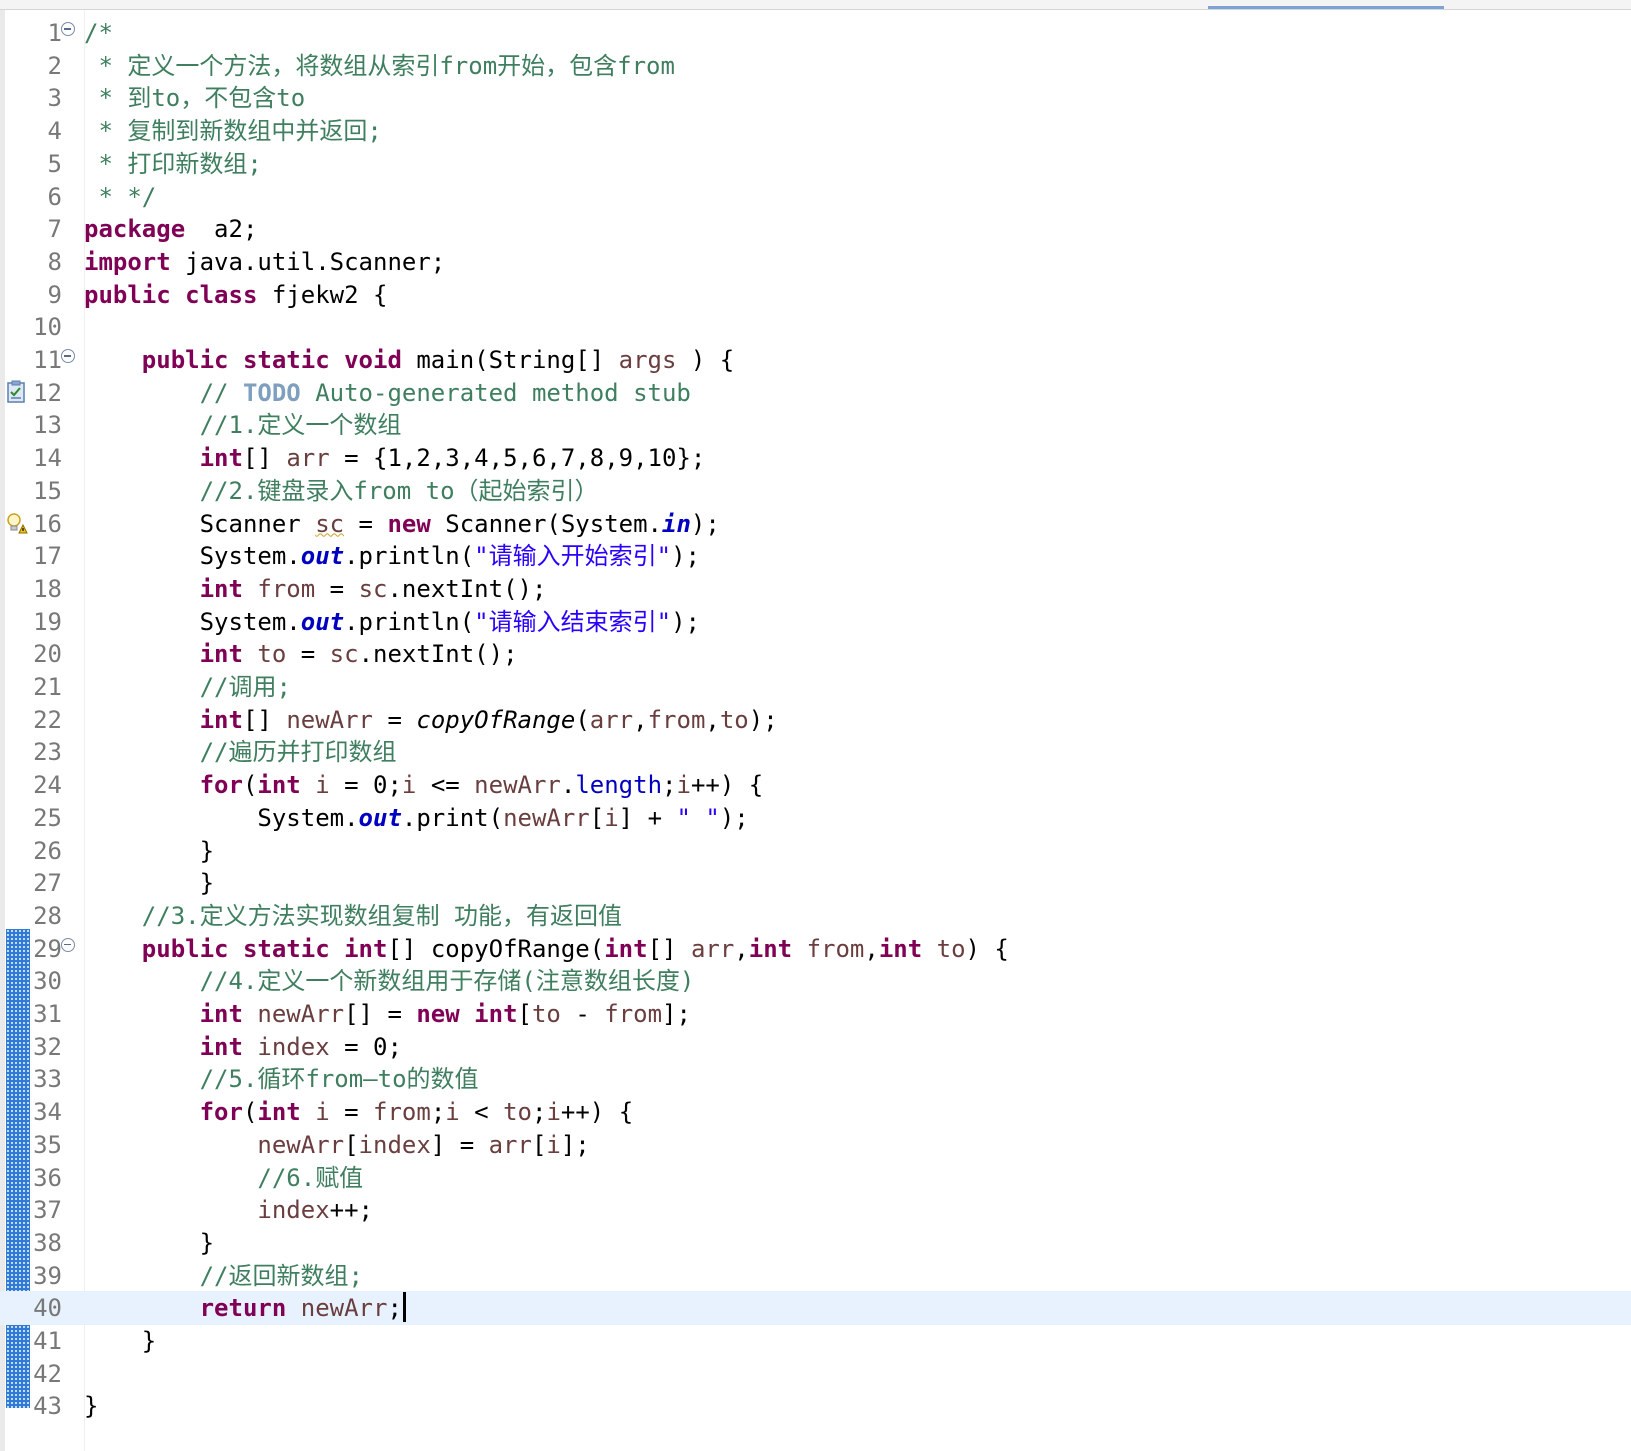 The image size is (1631, 1451). I want to click on code-line: 30 //4.定义一个新数组用于存储(注意数组长度), so click(815, 981).